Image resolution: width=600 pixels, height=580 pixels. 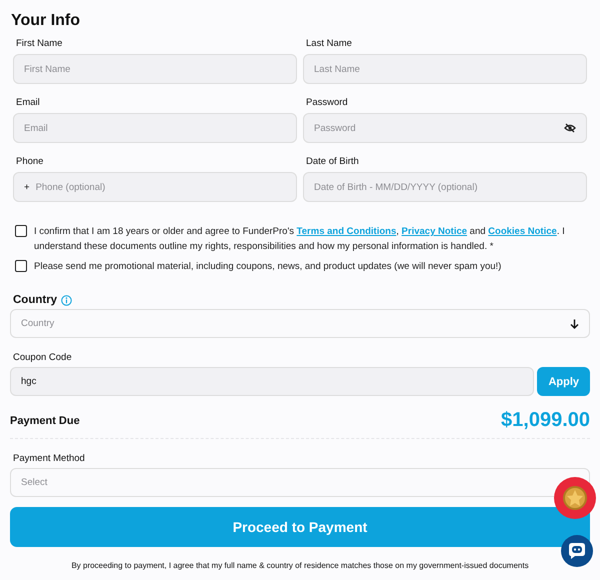 What do you see at coordinates (42, 357) in the screenshot?
I see `field-label: Coupon Code` at bounding box center [42, 357].